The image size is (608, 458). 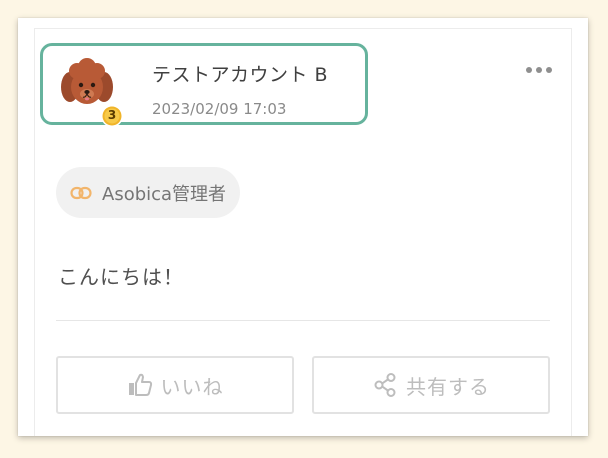 I want to click on like-button: いいね, so click(x=175, y=385).